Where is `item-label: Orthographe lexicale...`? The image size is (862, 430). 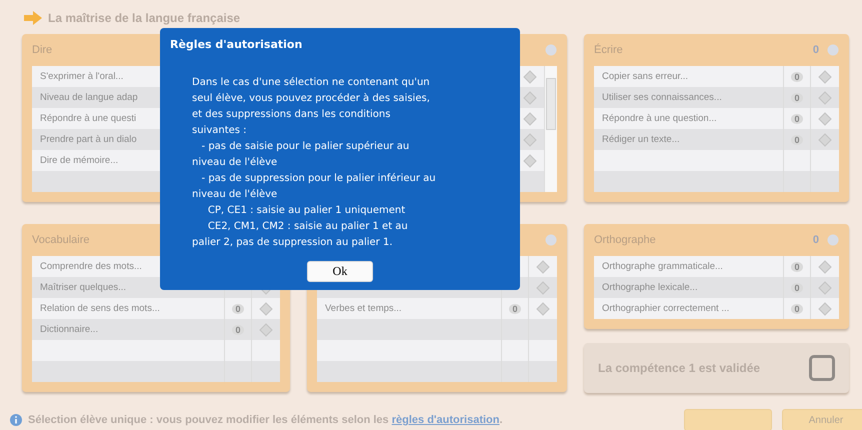 item-label: Orthographe lexicale... is located at coordinates (650, 287).